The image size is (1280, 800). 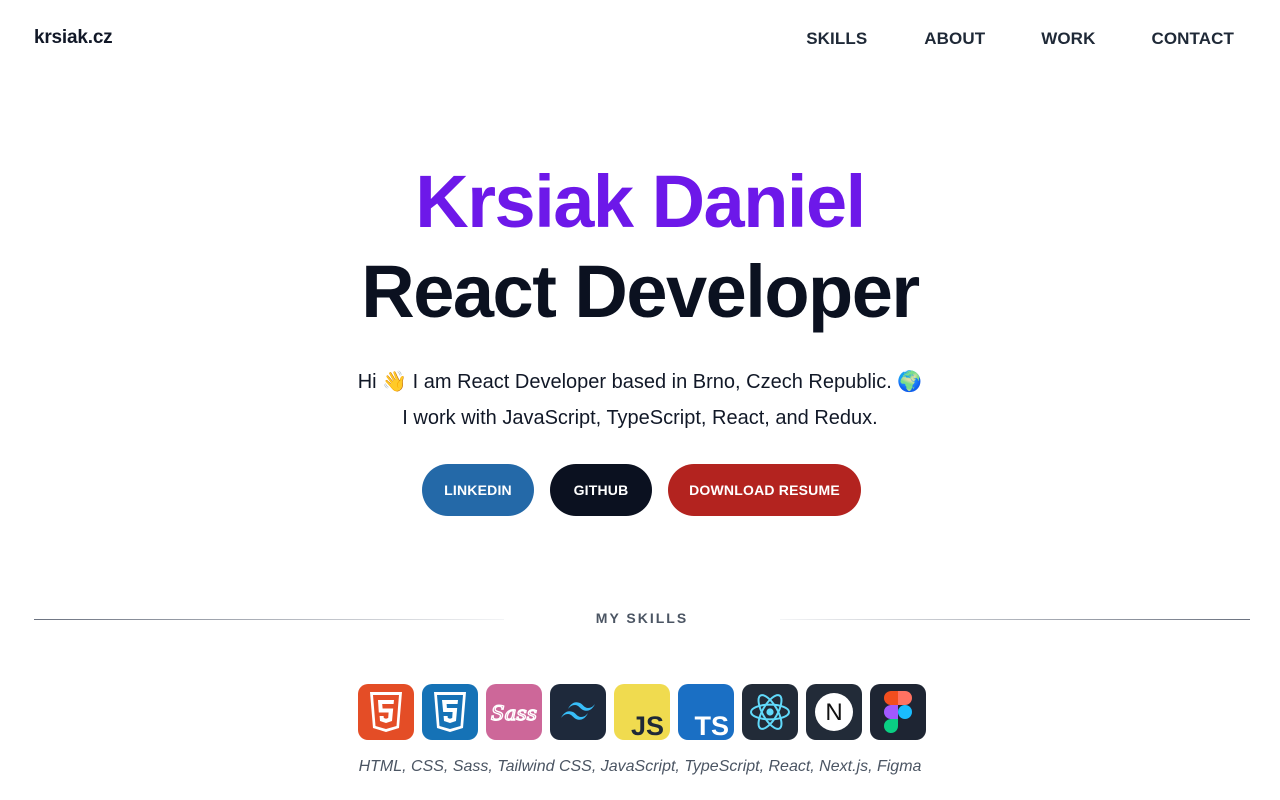 I want to click on typescript-icon: TS, so click(x=706, y=712).